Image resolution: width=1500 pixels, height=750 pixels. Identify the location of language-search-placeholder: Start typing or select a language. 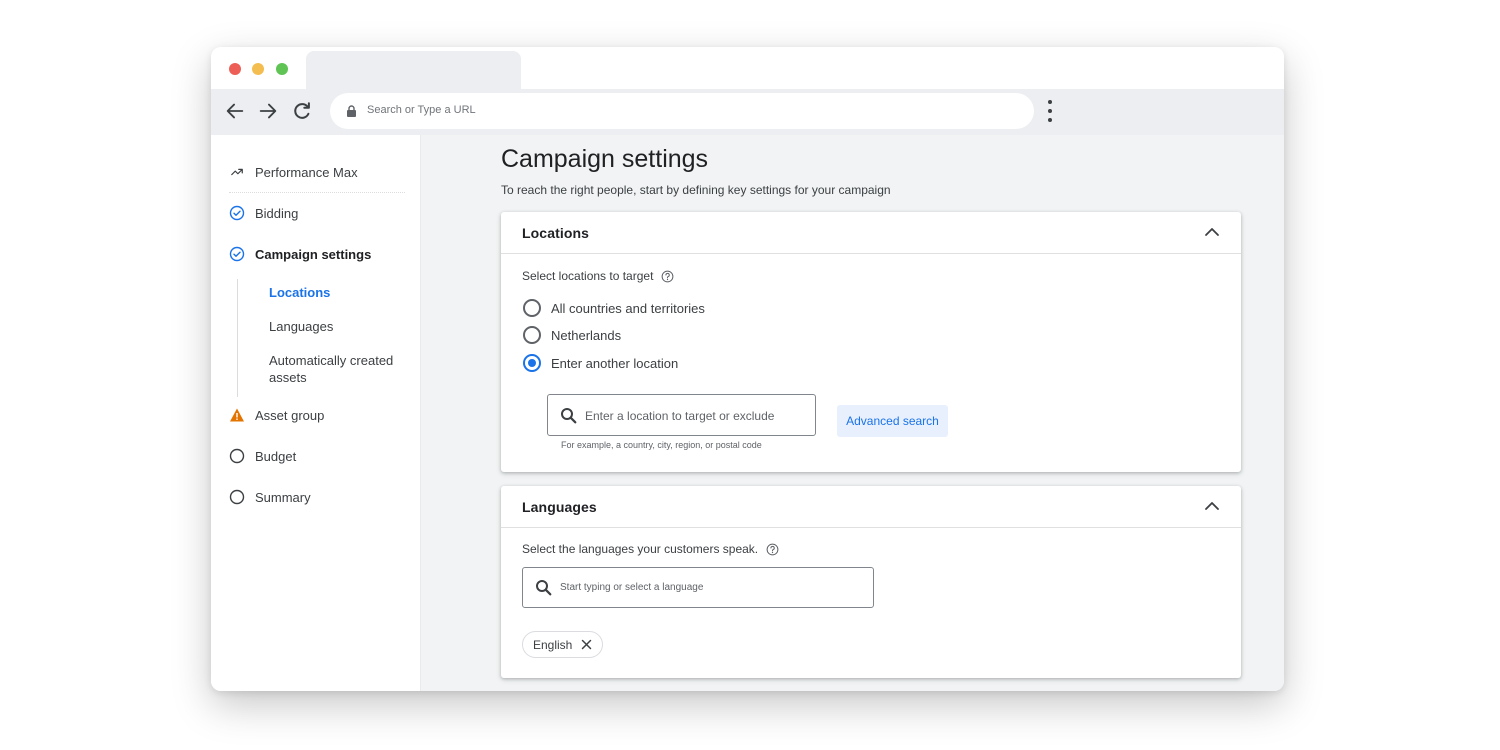
(632, 587).